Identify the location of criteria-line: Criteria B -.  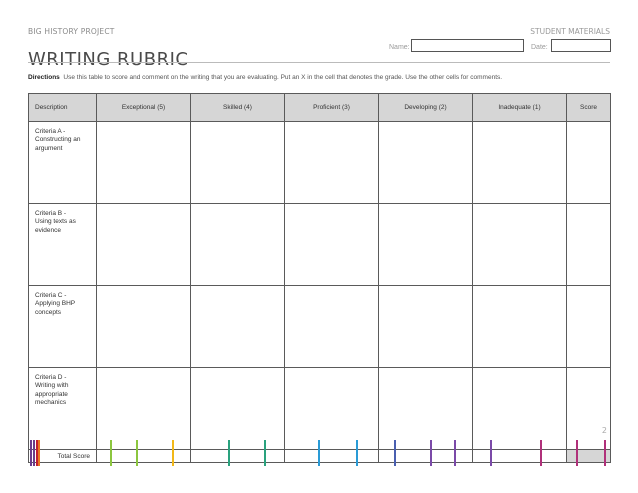
(51, 213).